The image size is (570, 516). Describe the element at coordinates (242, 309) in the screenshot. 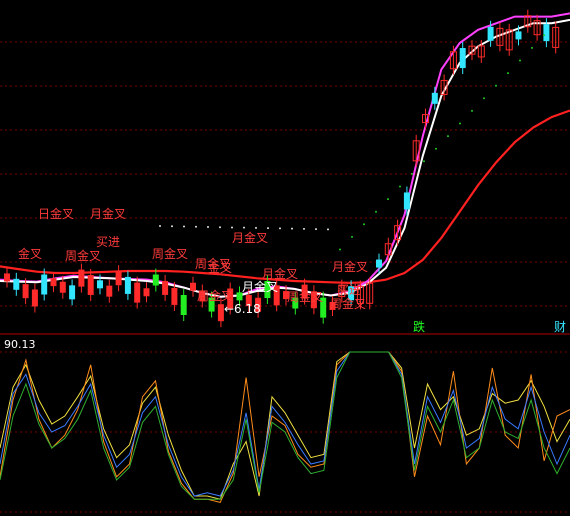

I see `low-price-annotation: ←6.18` at that location.